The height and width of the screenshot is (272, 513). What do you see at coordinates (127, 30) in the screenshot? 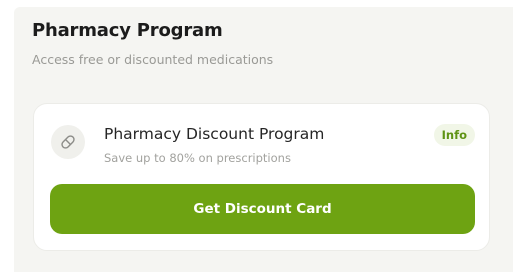
I see `section-title: Pharmacy Program` at bounding box center [127, 30].